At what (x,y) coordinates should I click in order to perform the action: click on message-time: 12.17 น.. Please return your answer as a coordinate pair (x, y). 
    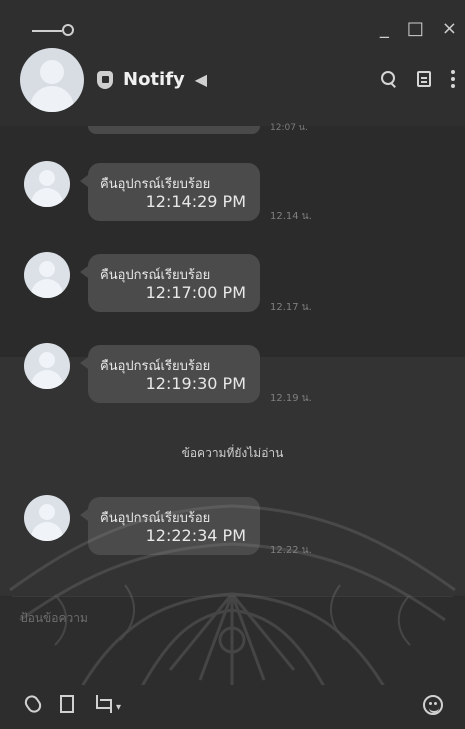
    Looking at the image, I should click on (291, 307).